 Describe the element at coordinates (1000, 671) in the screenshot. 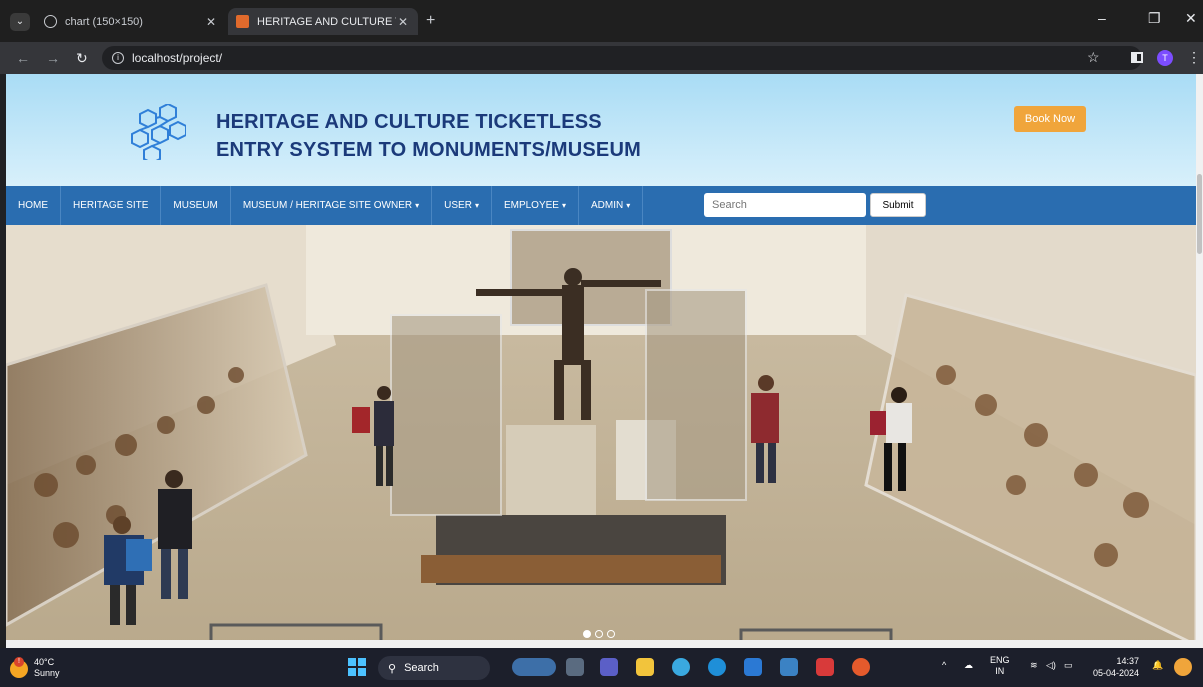

I see `lang-bottom: IN` at that location.